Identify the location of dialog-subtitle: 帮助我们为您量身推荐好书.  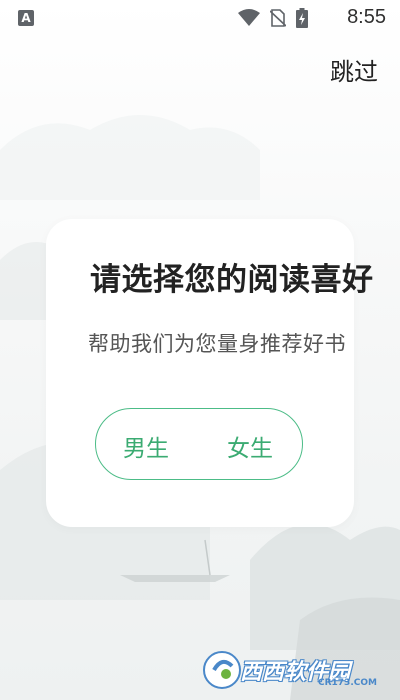
(217, 344).